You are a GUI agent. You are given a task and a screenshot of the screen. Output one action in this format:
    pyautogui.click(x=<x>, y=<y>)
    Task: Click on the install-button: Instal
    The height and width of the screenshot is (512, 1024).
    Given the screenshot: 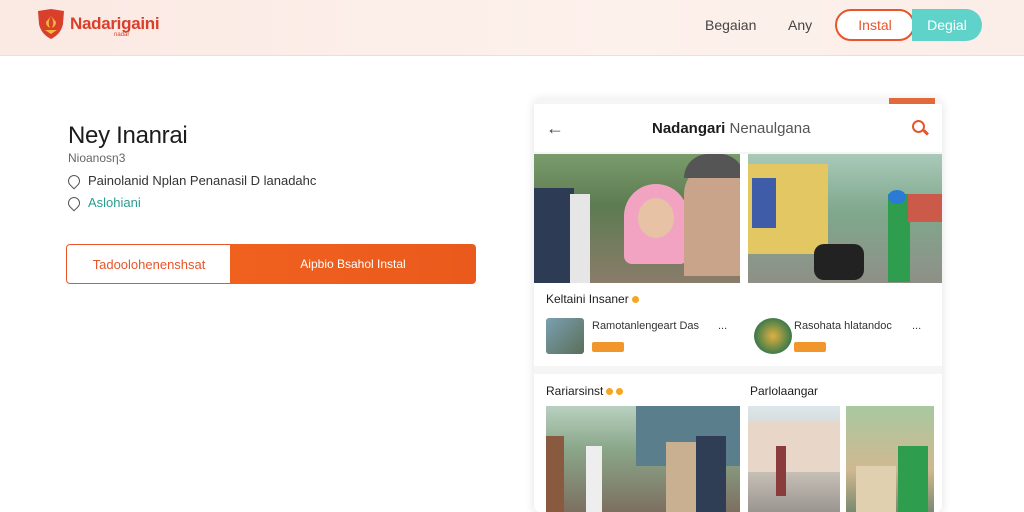 What is the action you would take?
    pyautogui.click(x=875, y=25)
    